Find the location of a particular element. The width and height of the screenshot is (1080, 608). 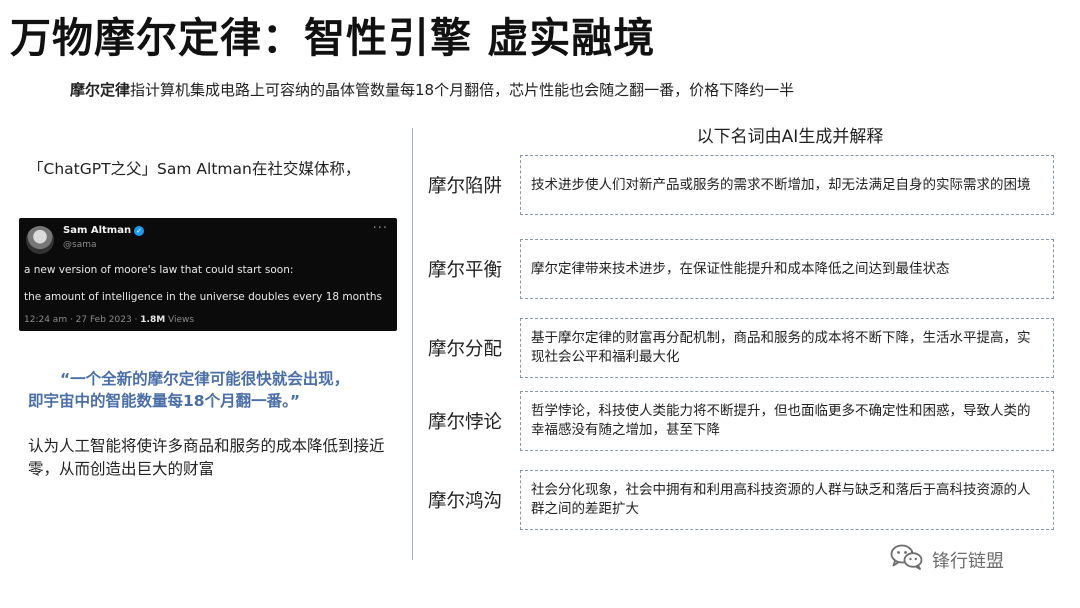

term-name: 摩尔分配 is located at coordinates (465, 349).